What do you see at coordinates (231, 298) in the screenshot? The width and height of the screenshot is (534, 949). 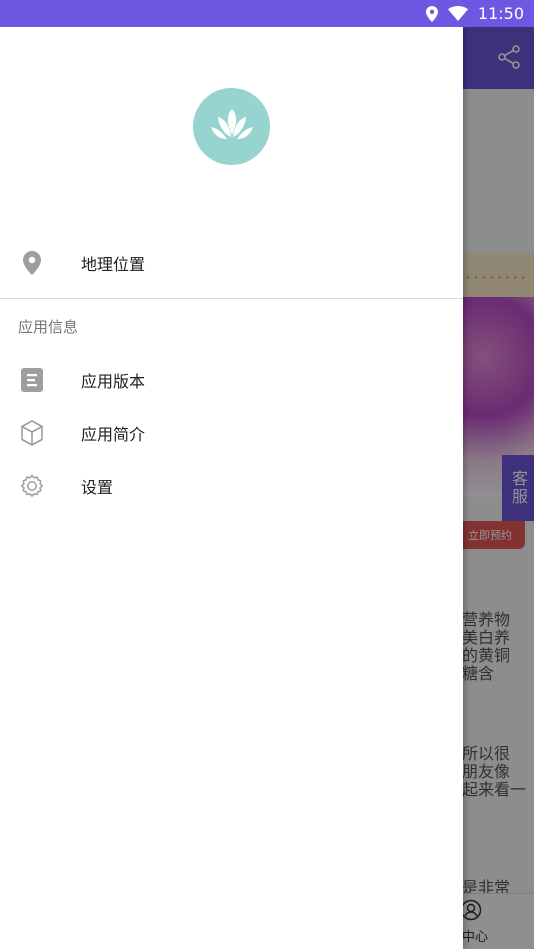 I see `drawer-divider` at bounding box center [231, 298].